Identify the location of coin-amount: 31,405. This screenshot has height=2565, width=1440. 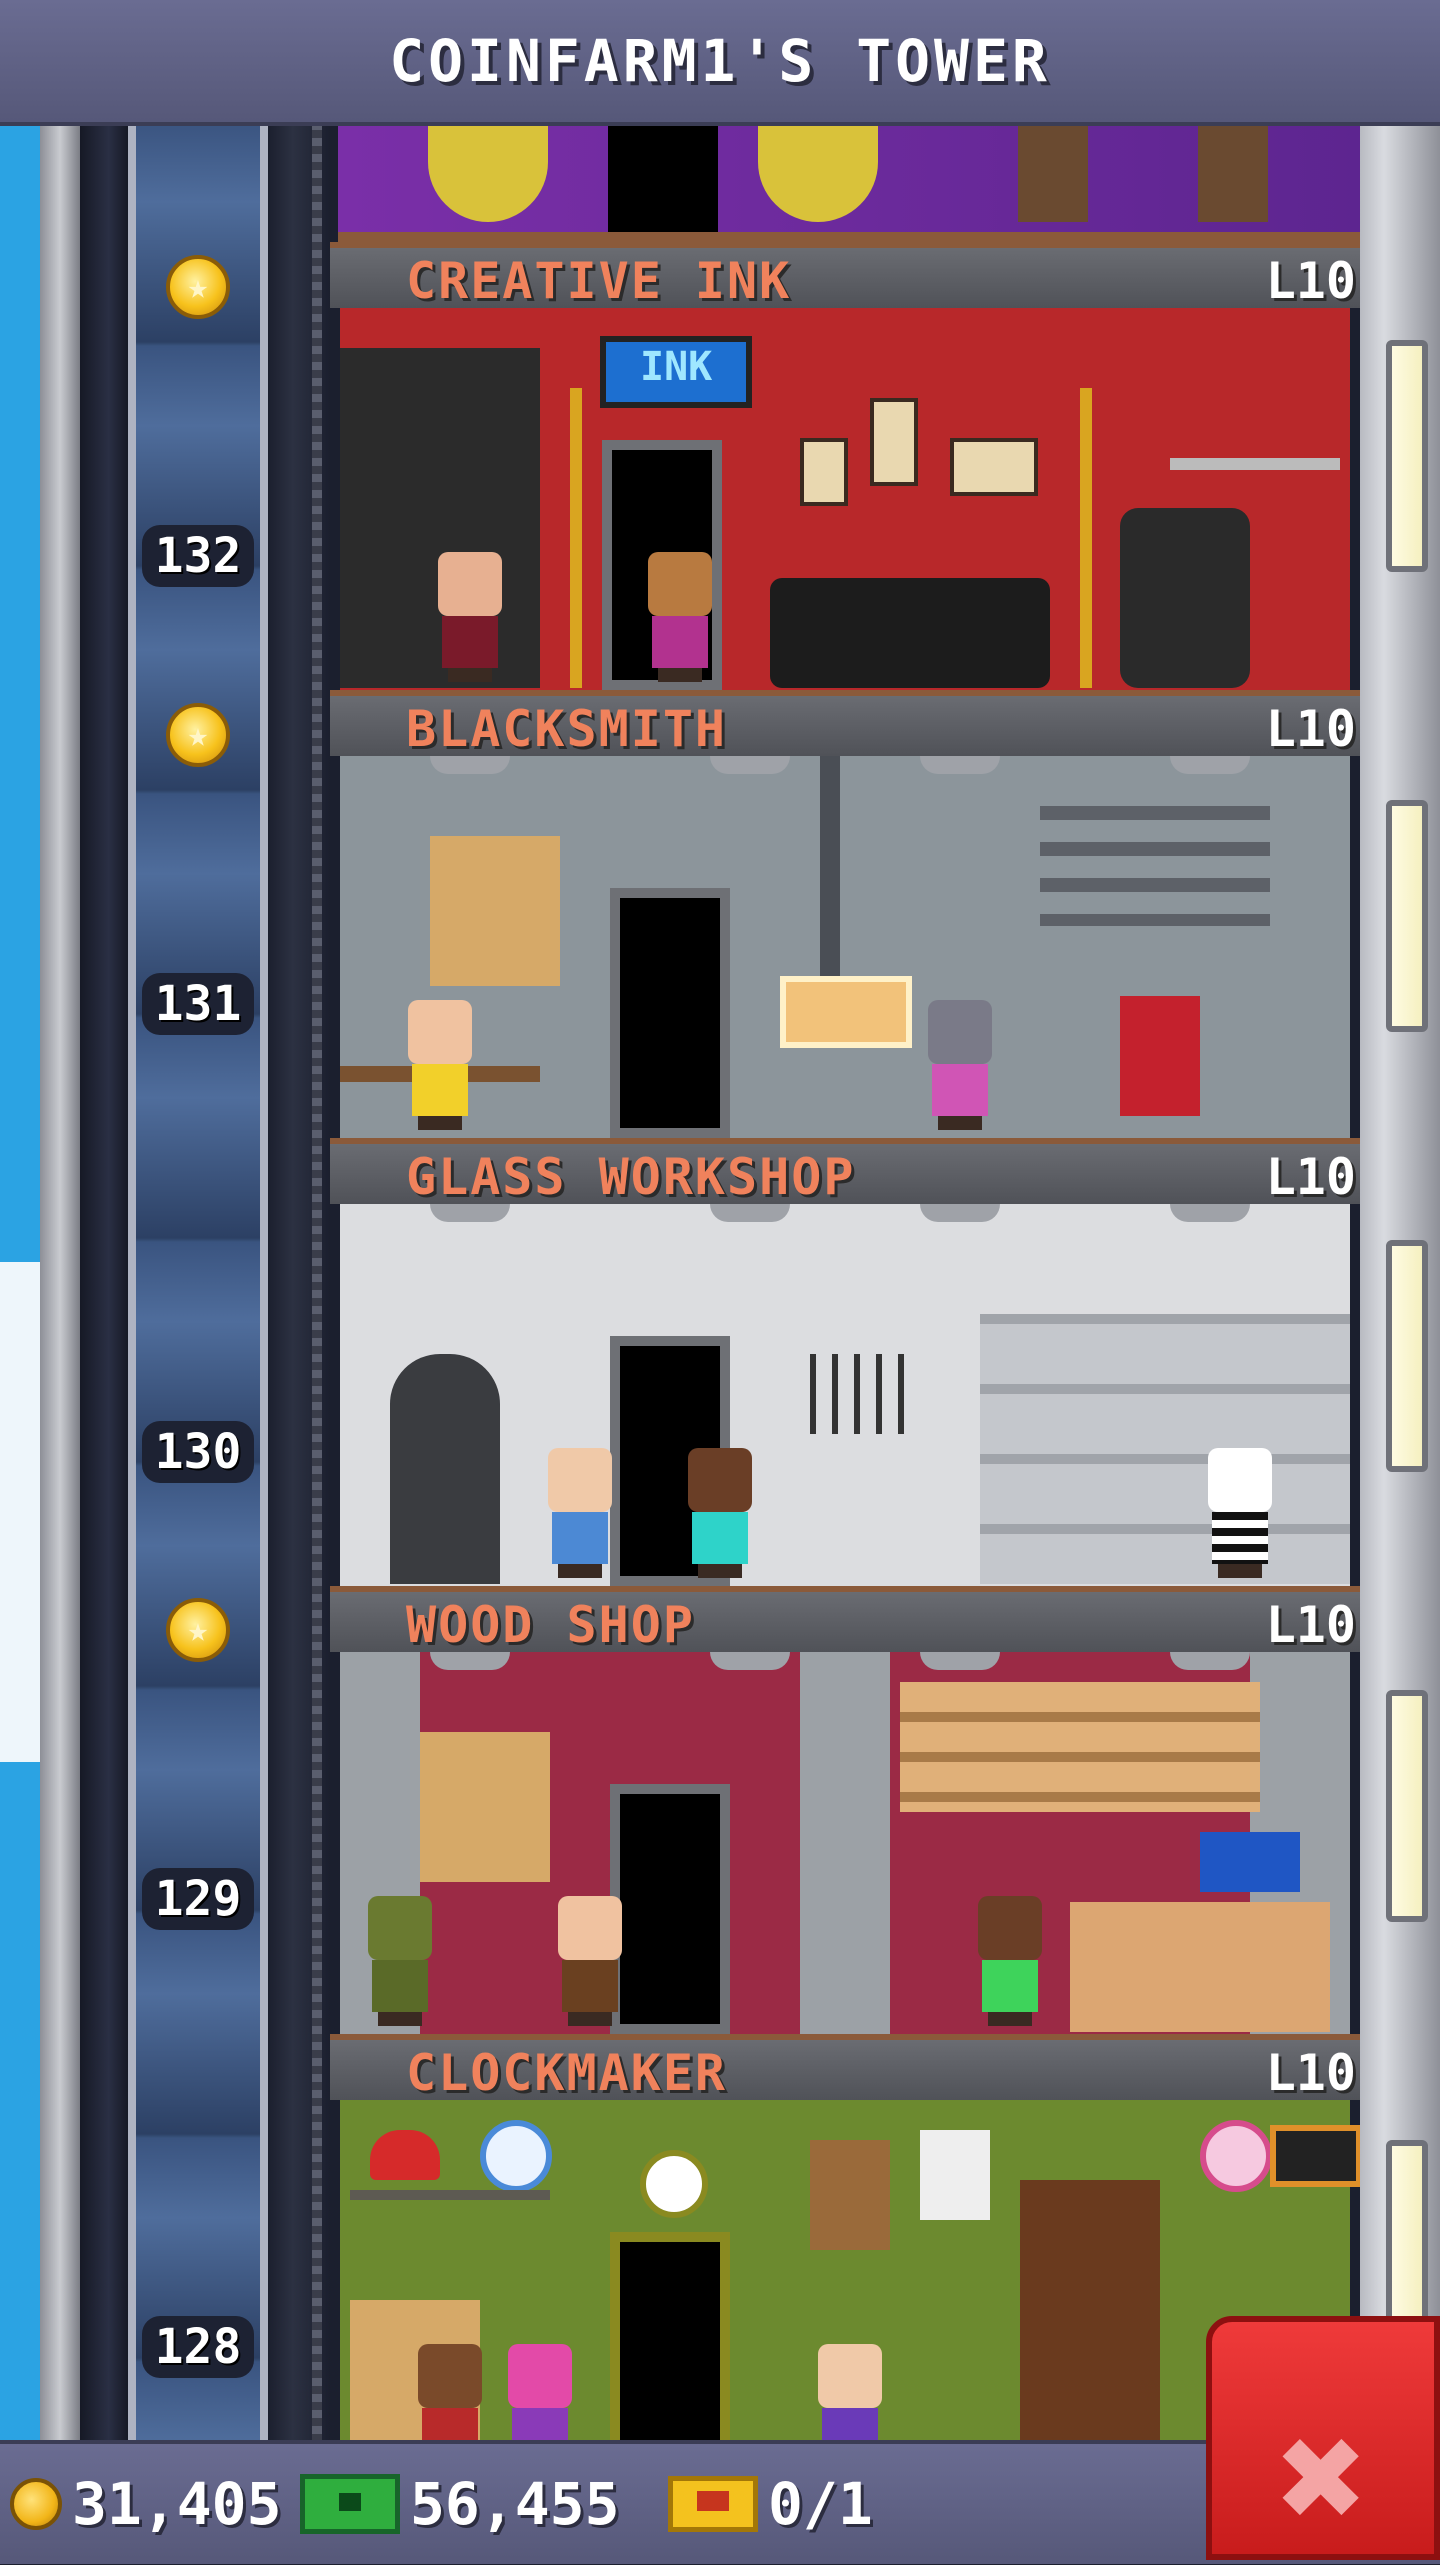
(177, 2504).